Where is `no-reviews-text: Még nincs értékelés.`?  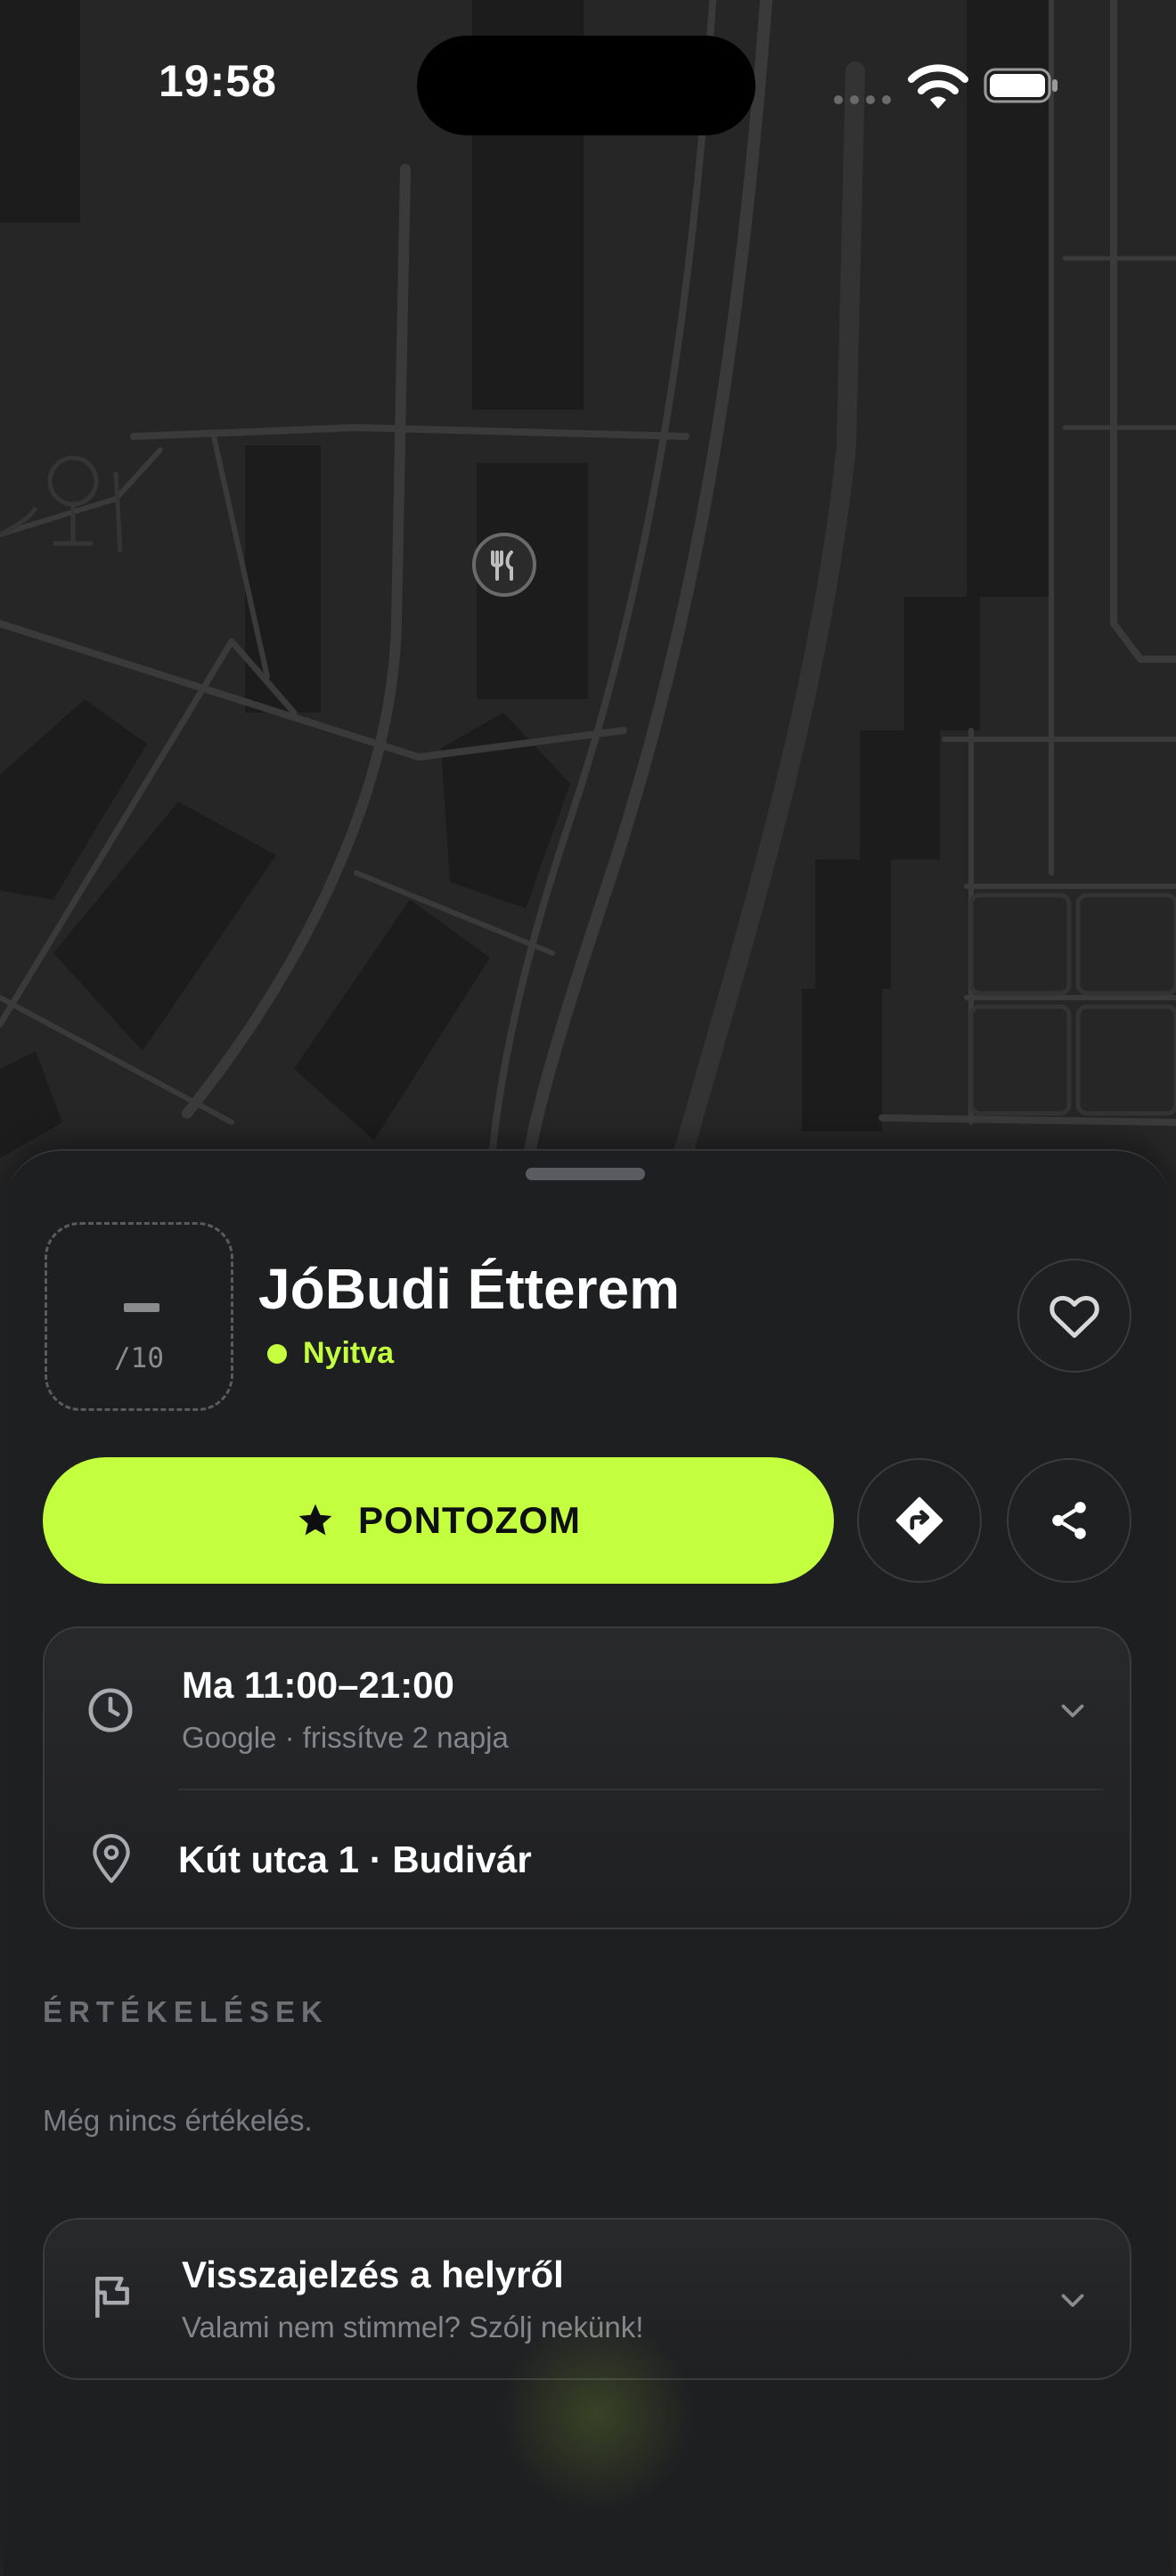 no-reviews-text: Még nincs értékelés. is located at coordinates (178, 2121).